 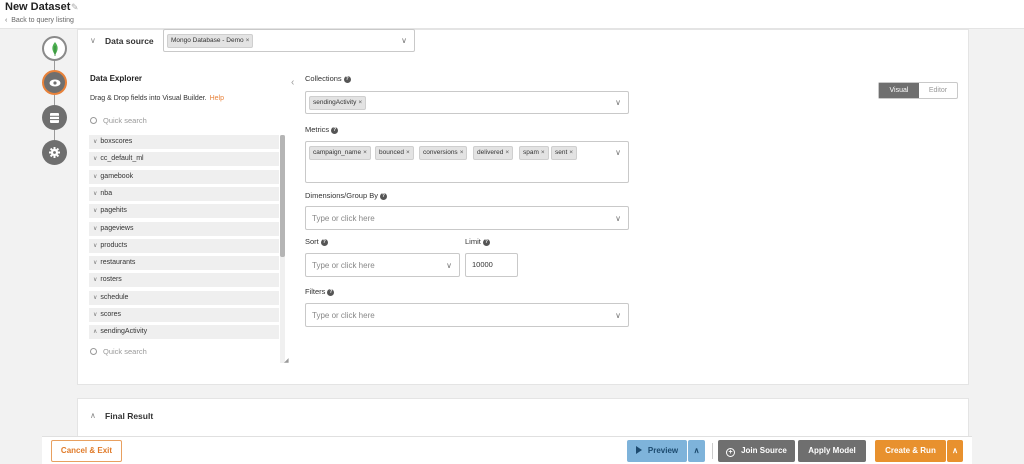 I want to click on metric-tag-label: spam, so click(x=531, y=152).